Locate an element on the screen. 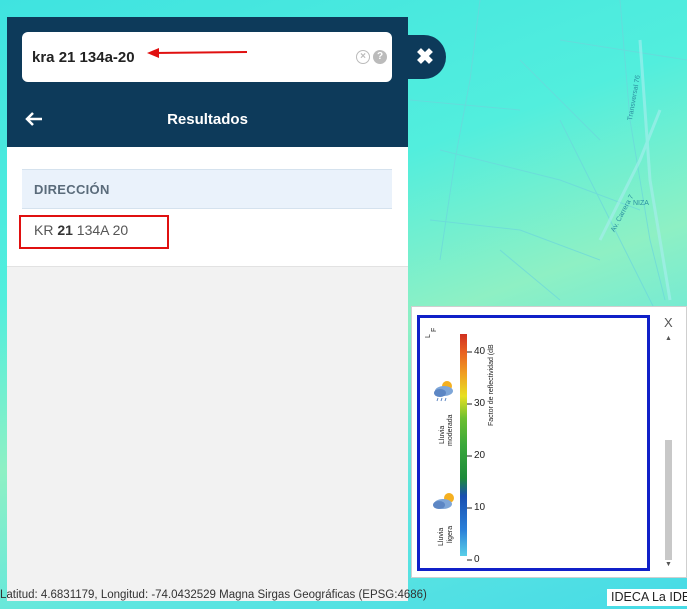  legend-close-button: X is located at coordinates (668, 322).